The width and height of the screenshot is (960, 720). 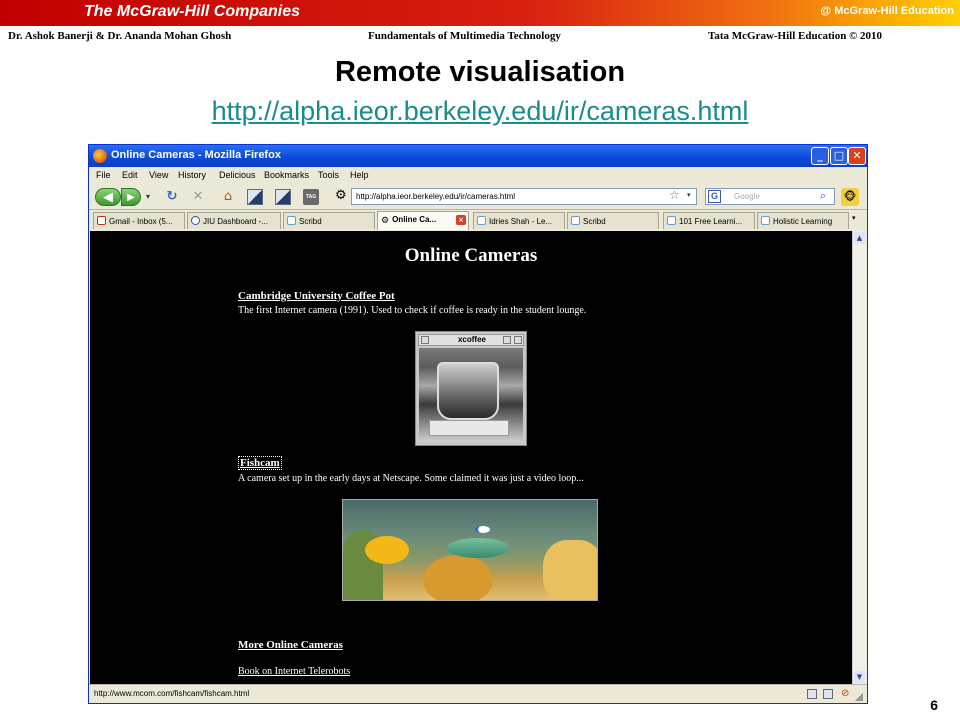 I want to click on tab-label: Holistic Learning, so click(x=803, y=221).